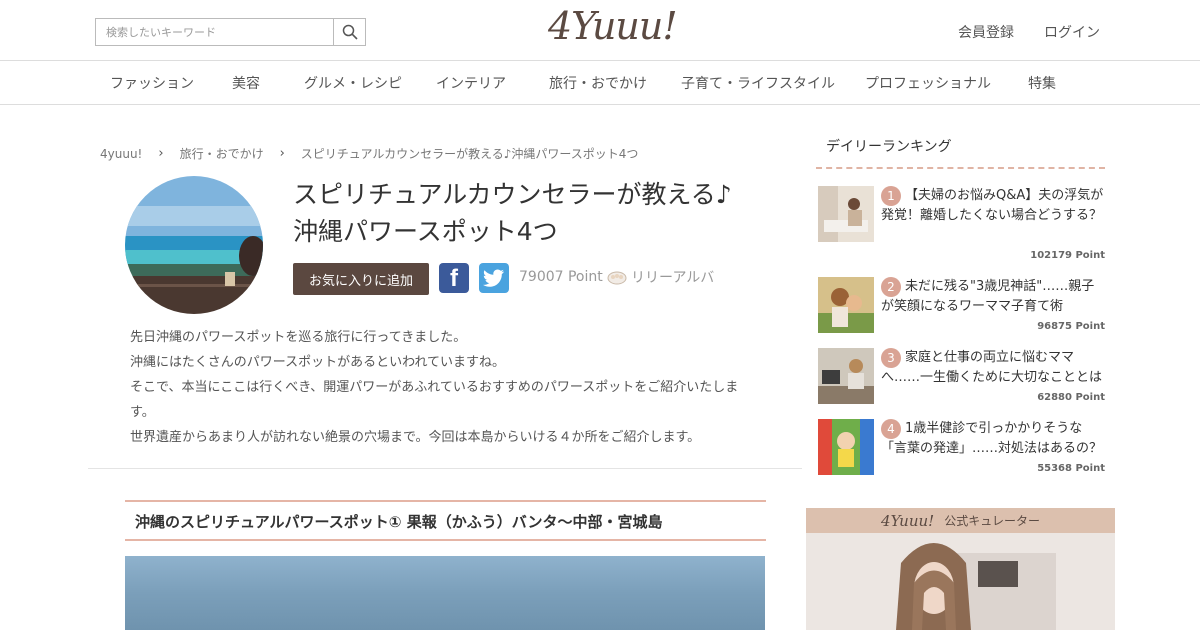  Describe the element at coordinates (988, 296) in the screenshot. I see `ranking-title-text: 未だに残る"3歳児神話"……親子が笑顔になるワーママ子育て術` at that location.